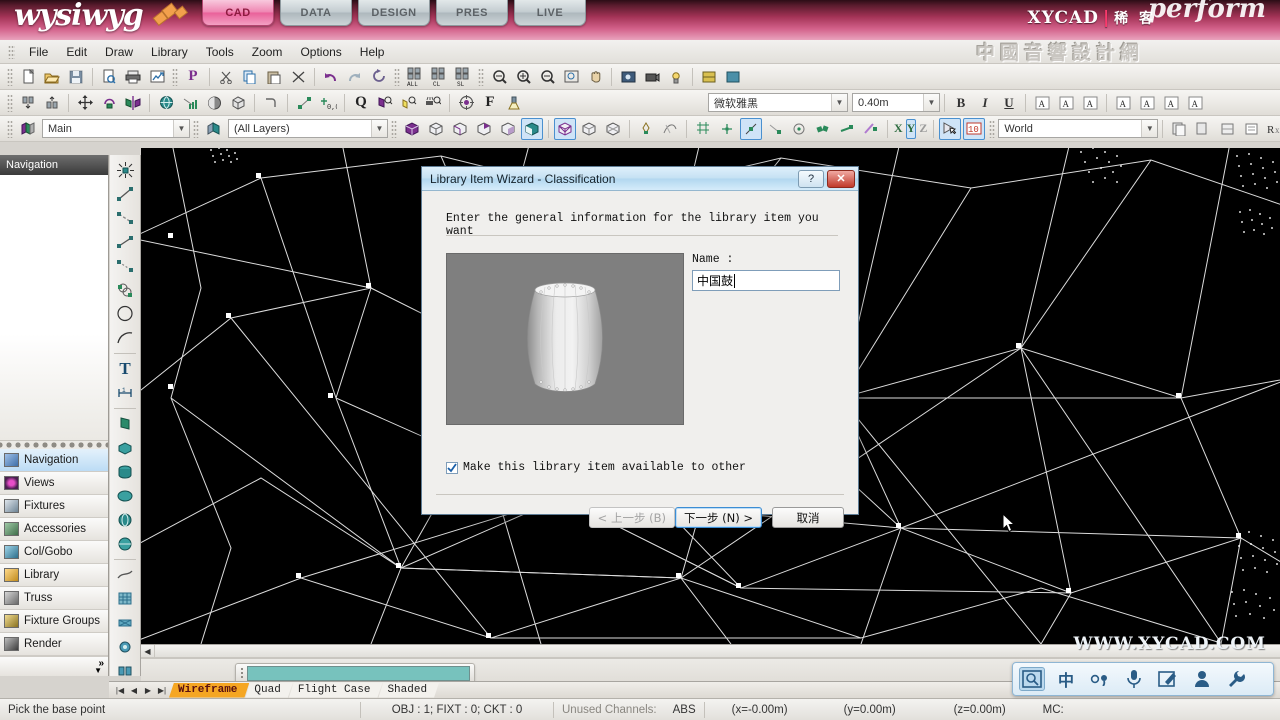 The width and height of the screenshot is (1280, 720). I want to click on module-tab-cad: CAD, so click(238, 13).